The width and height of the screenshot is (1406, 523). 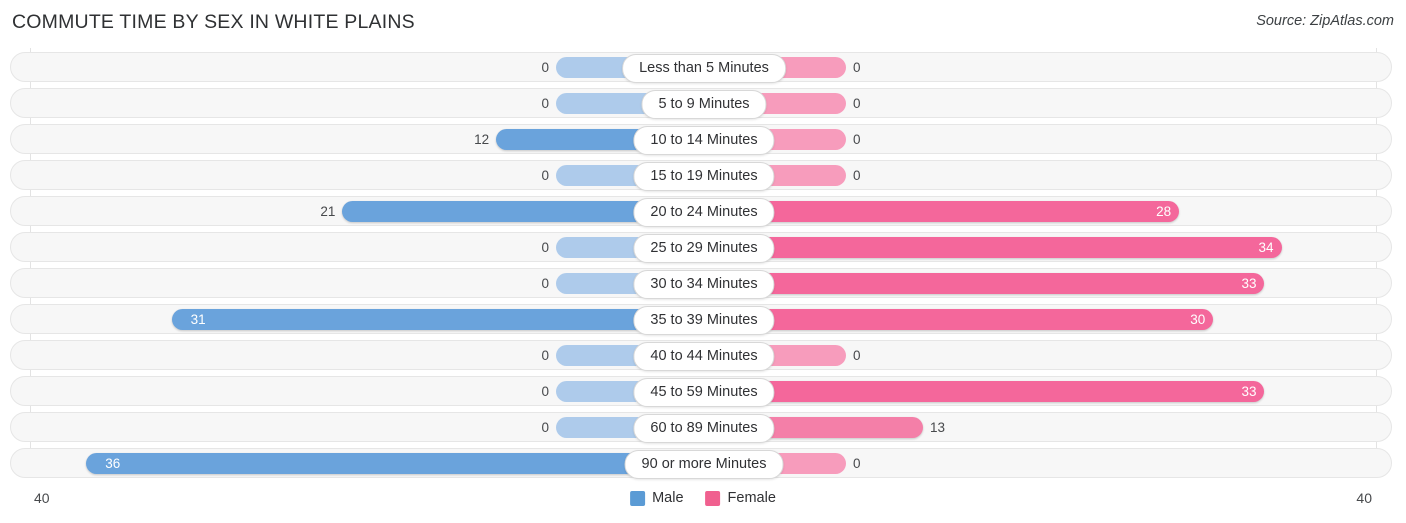 I want to click on chart-row: 0 0 Less than 5 Minutes, so click(x=701, y=67).